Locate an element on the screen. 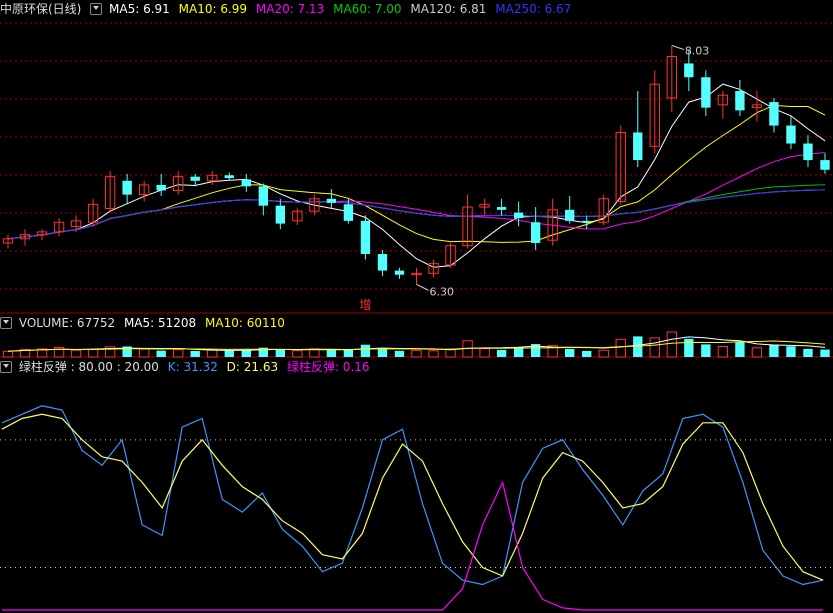 This screenshot has height=613, width=833. ma250-line is located at coordinates (416, 214).